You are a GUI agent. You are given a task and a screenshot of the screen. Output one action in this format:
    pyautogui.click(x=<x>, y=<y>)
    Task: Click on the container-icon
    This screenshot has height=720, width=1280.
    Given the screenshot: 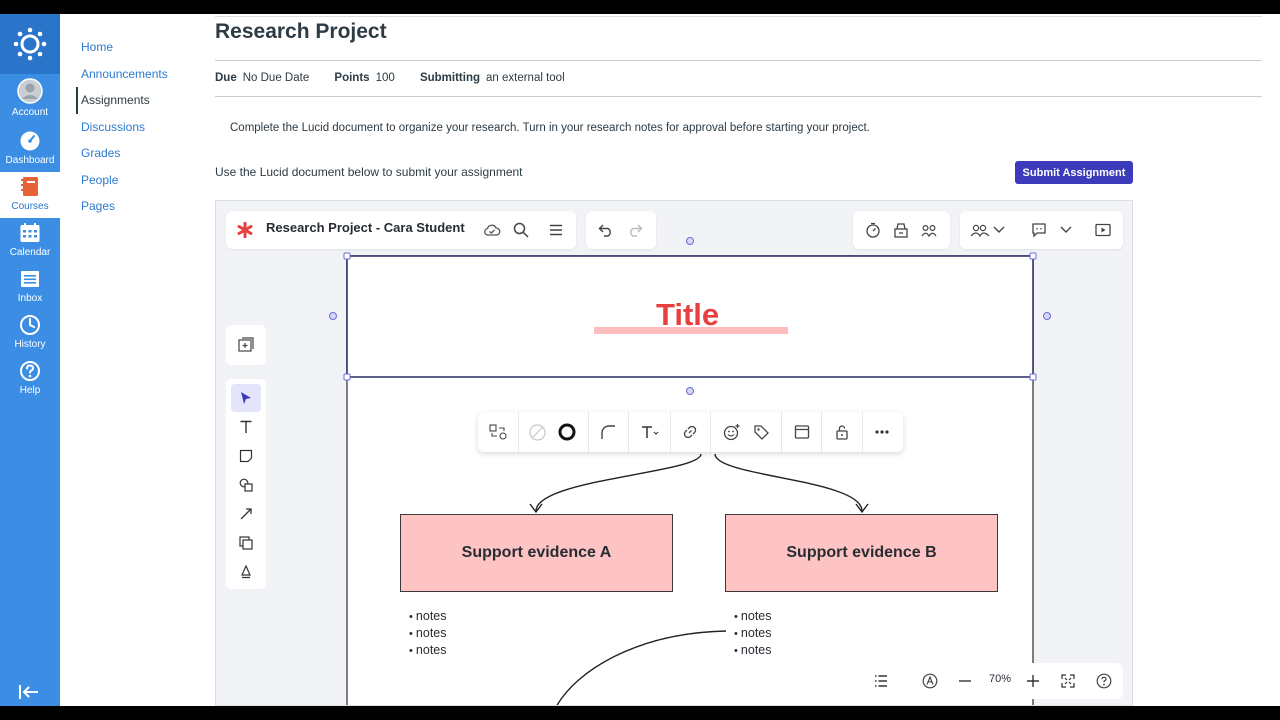 What is the action you would take?
    pyautogui.click(x=802, y=432)
    